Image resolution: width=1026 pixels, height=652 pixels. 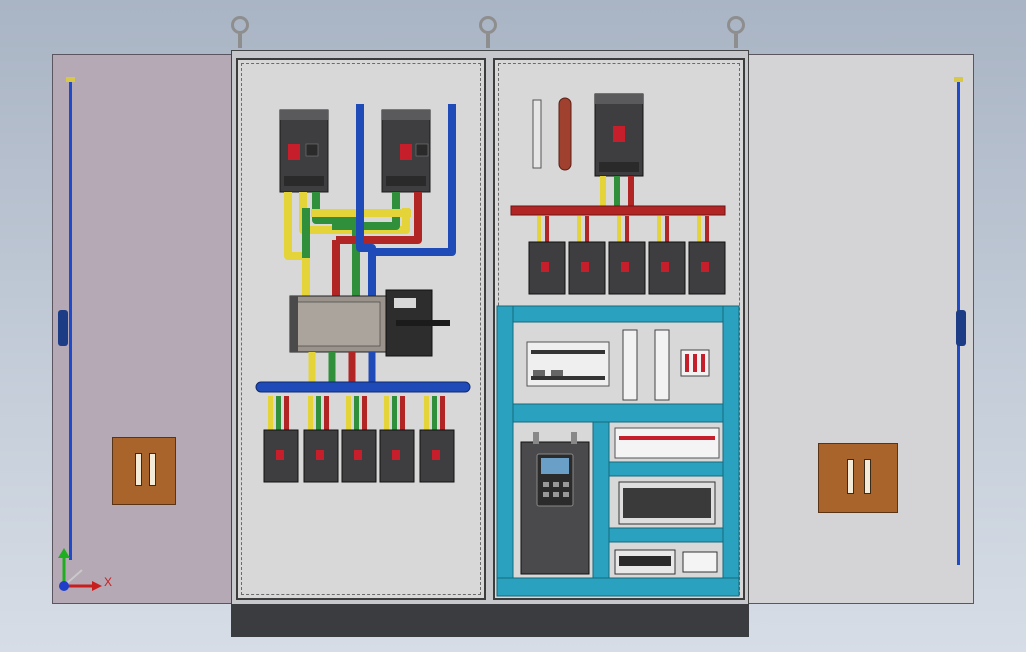 What do you see at coordinates (70, 320) in the screenshot?
I see `left-door-rod` at bounding box center [70, 320].